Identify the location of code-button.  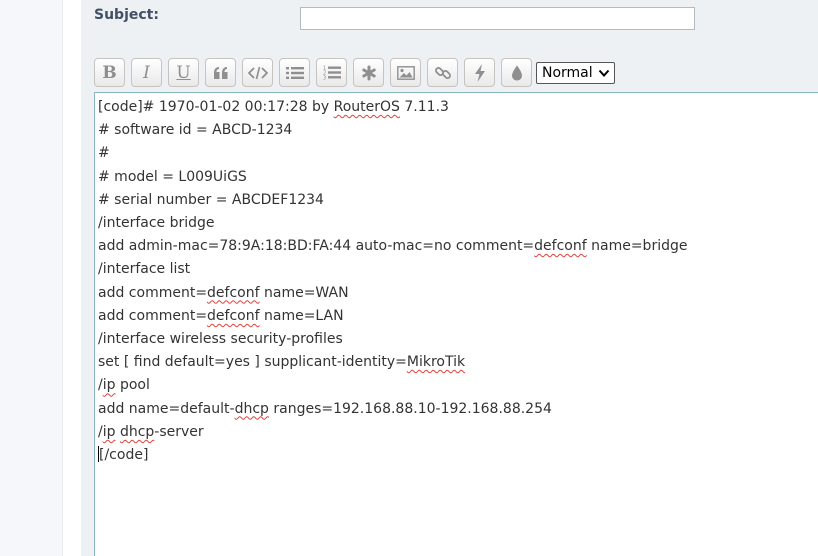
(257, 72).